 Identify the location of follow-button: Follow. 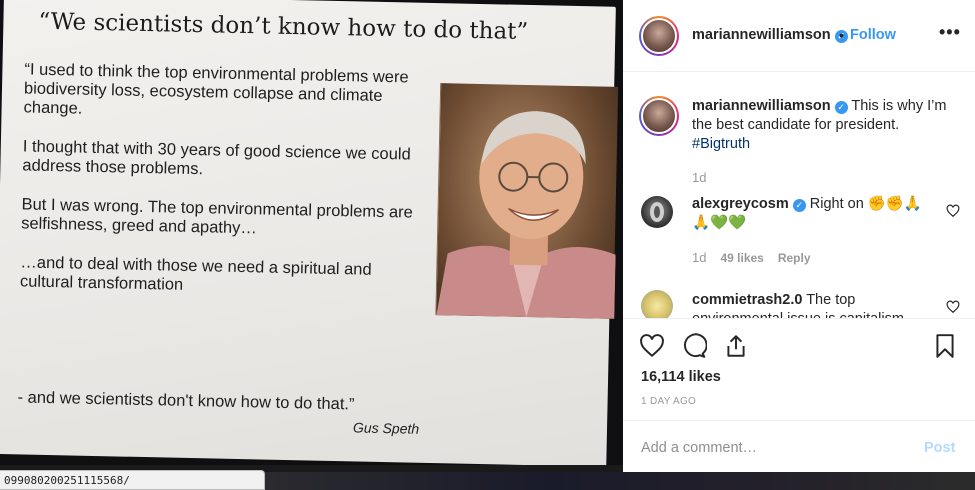
(873, 35).